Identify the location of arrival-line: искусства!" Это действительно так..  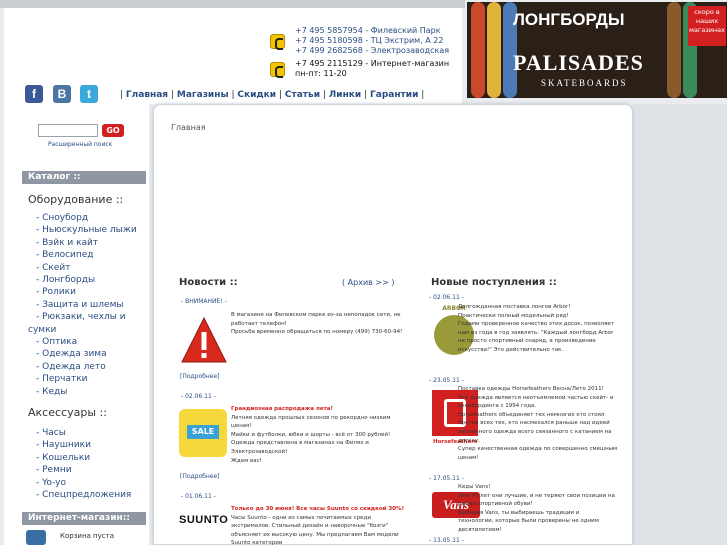
(511, 349).